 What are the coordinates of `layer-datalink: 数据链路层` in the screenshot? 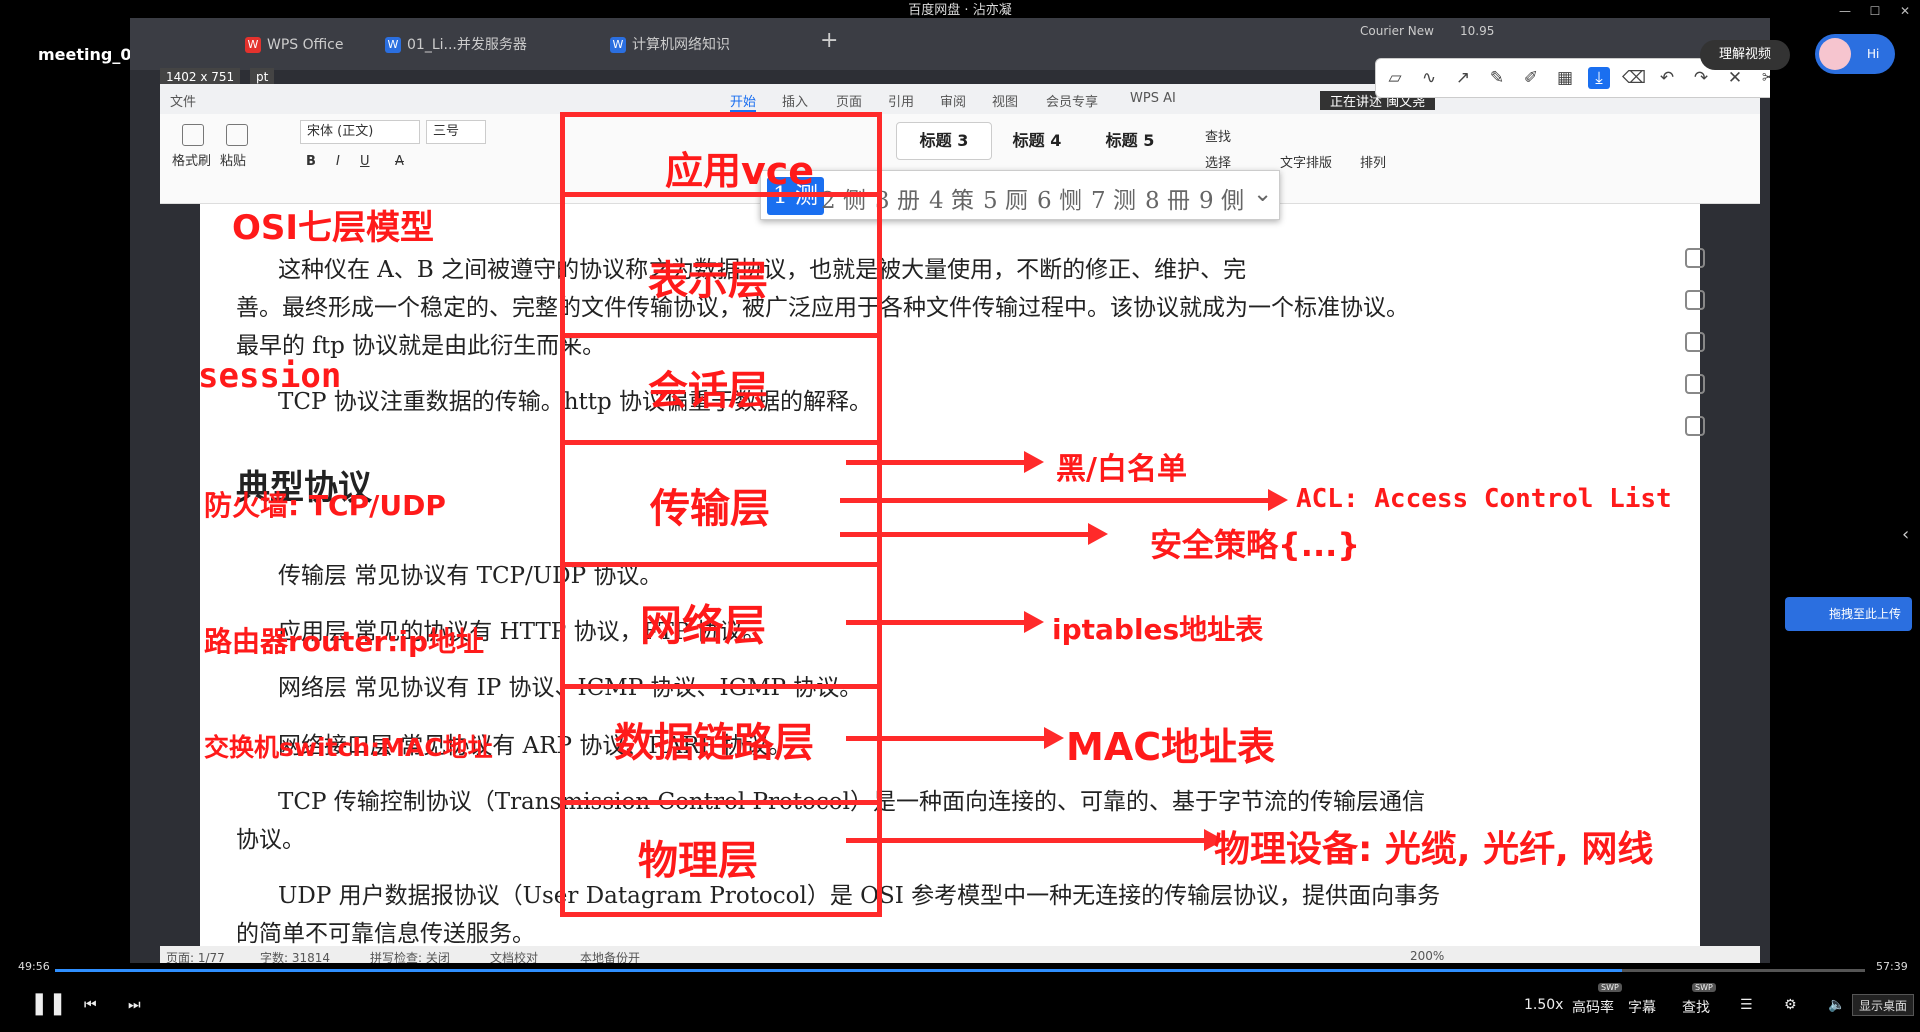 It's located at (714, 743).